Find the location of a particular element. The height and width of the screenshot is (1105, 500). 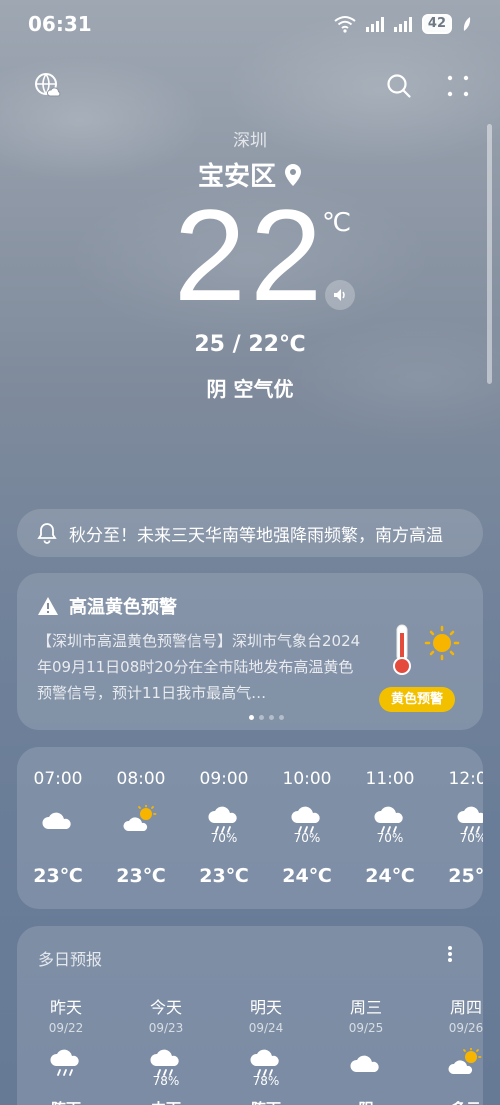

city-manage-button is located at coordinates (48, 86).